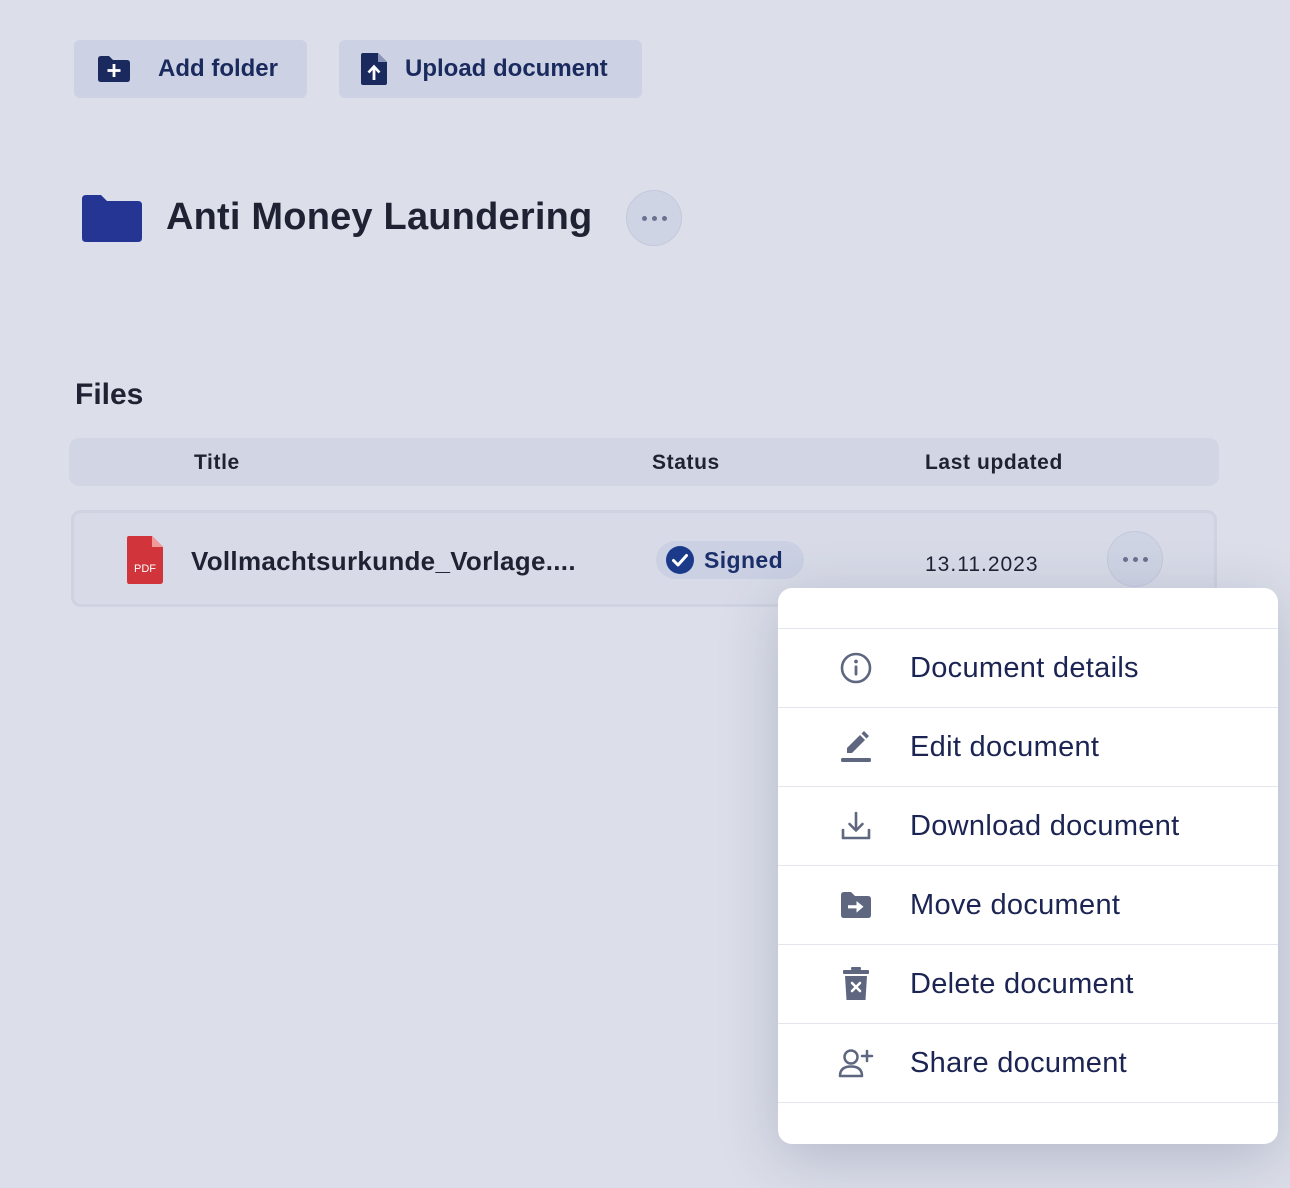  Describe the element at coordinates (1005, 746) in the screenshot. I see `menu-item-label: Edit document` at that location.